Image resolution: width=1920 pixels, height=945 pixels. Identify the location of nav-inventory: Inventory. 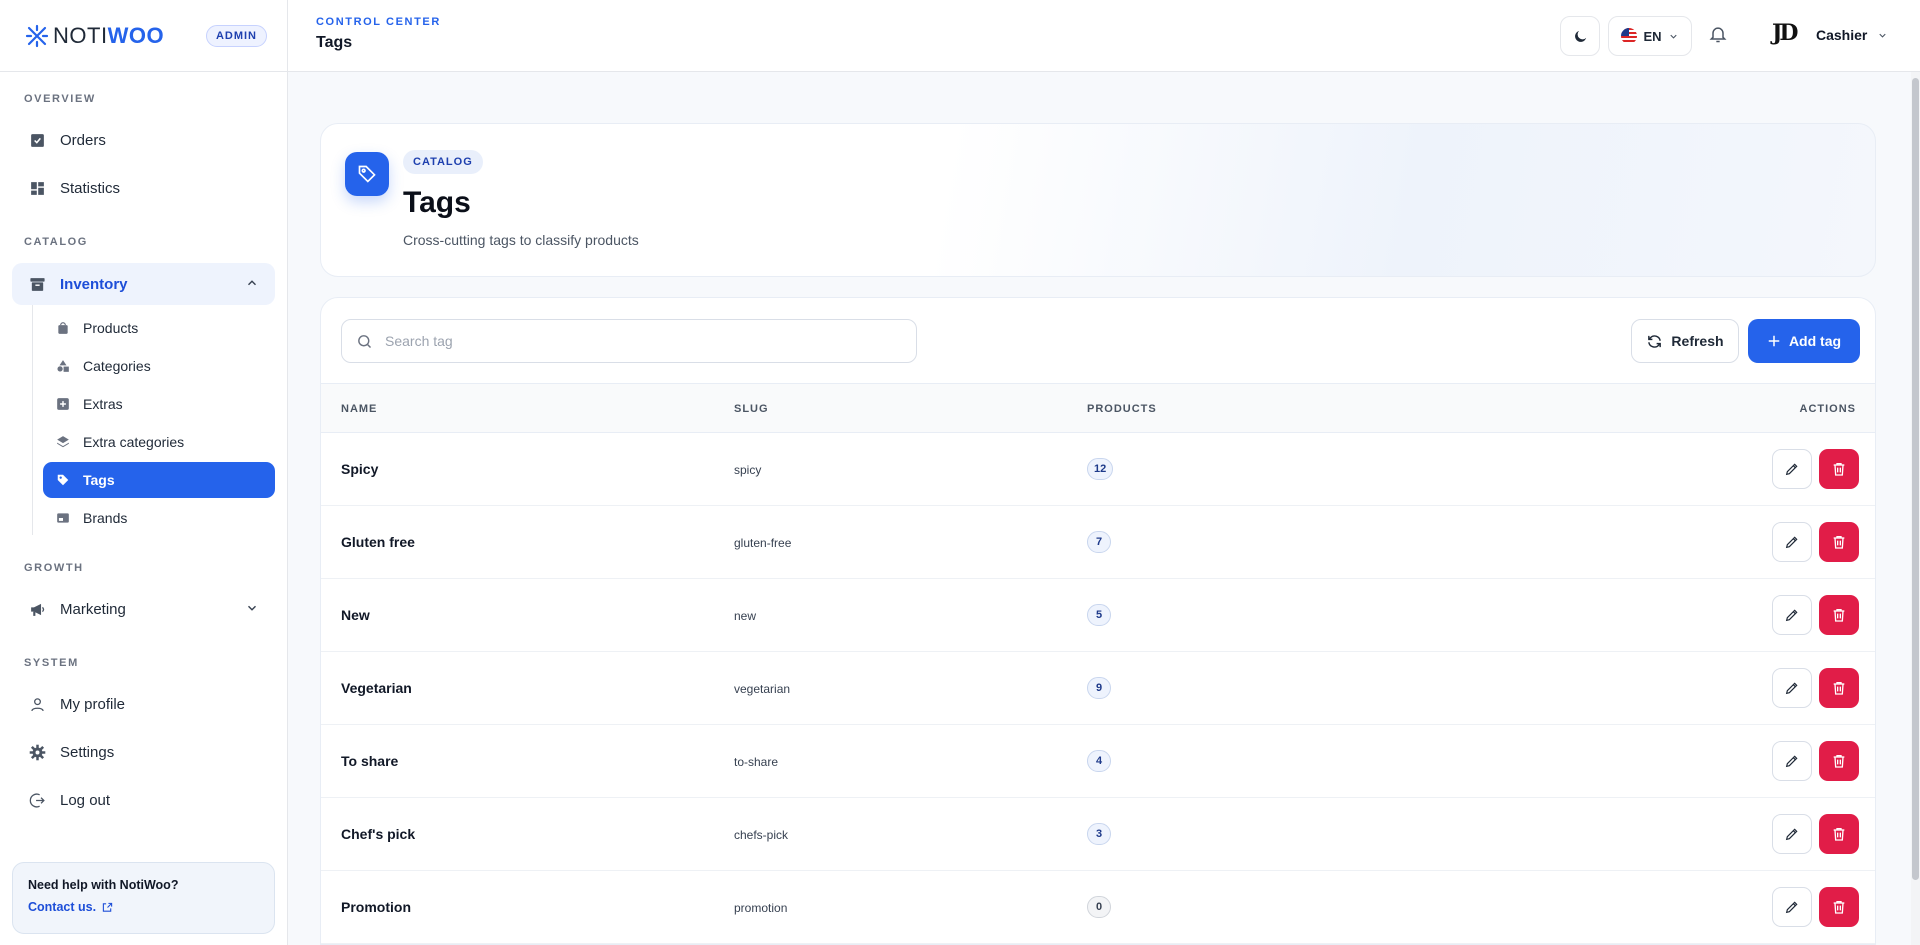
(143, 284).